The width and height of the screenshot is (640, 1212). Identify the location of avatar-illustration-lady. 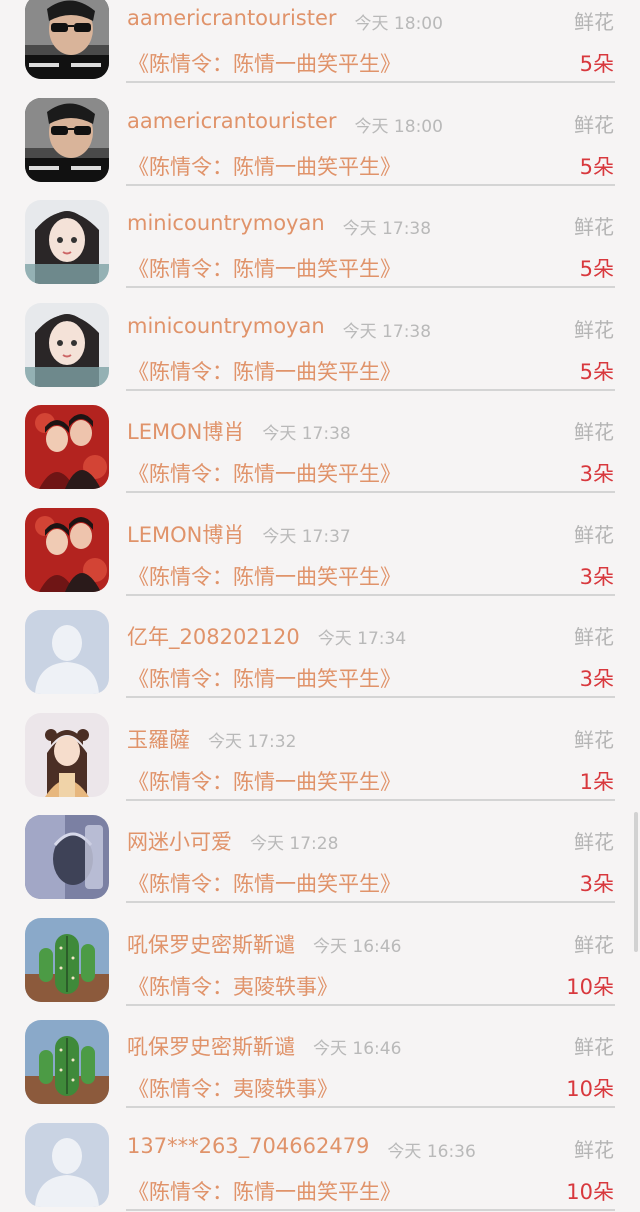
(67, 755).